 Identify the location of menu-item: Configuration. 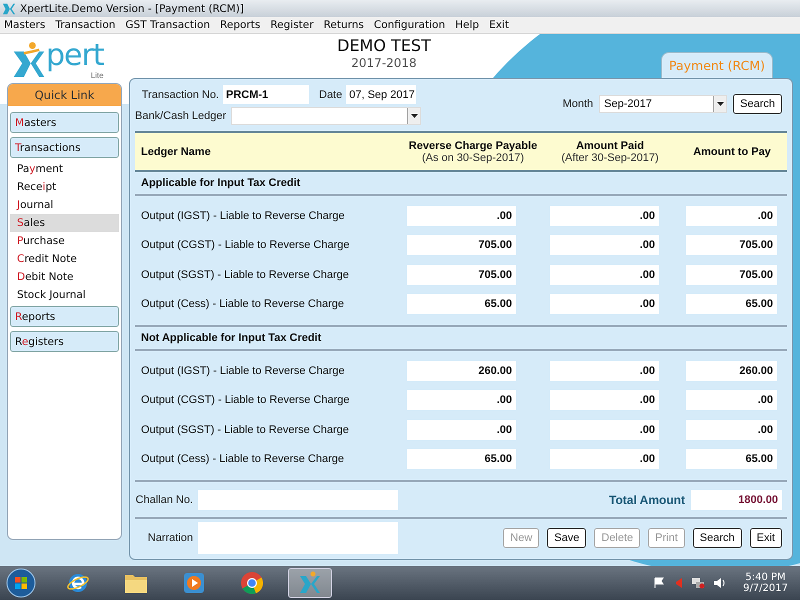
(410, 25).